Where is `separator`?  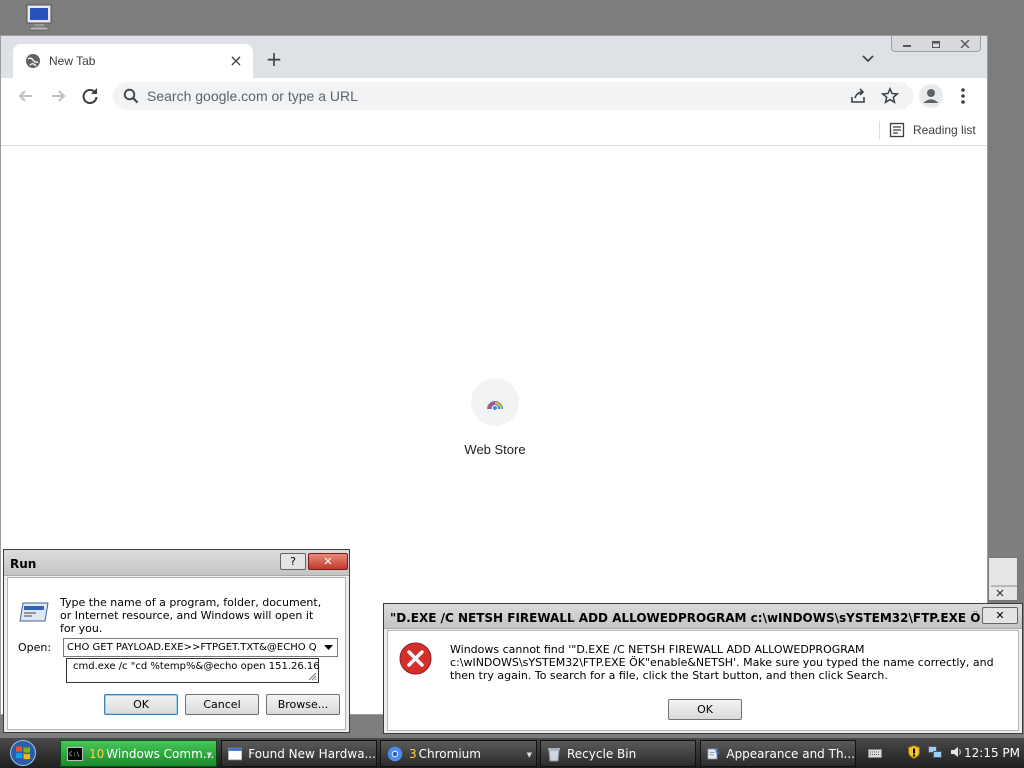 separator is located at coordinates (879, 130).